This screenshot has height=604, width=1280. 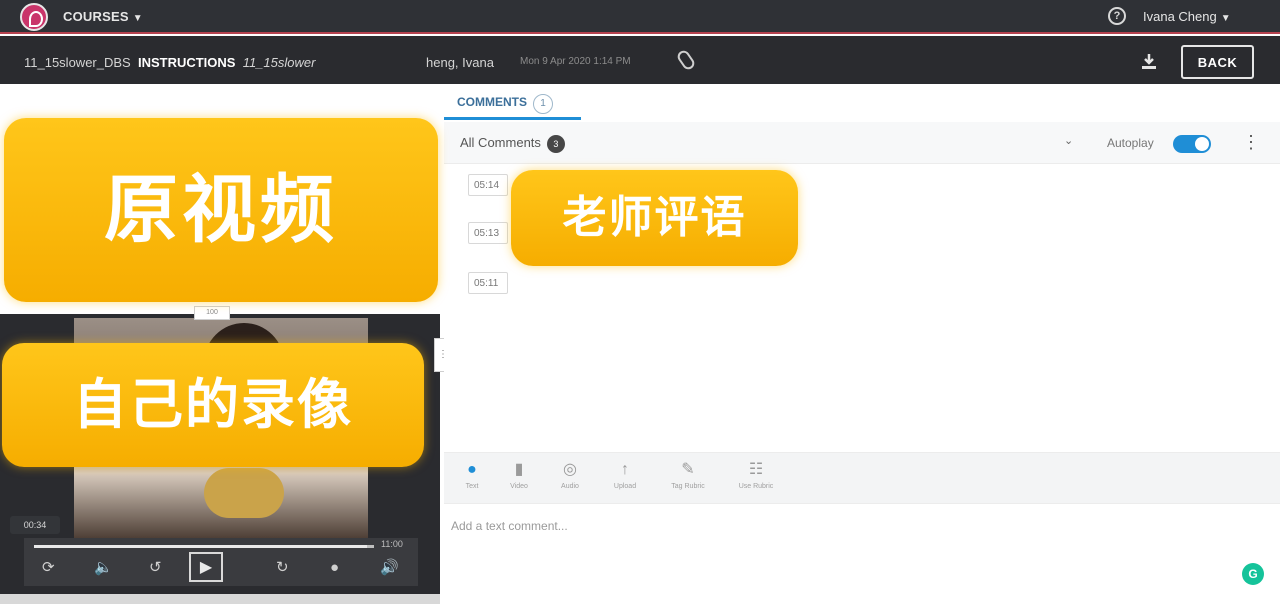 I want to click on toggle-knob, so click(x=1202, y=144).